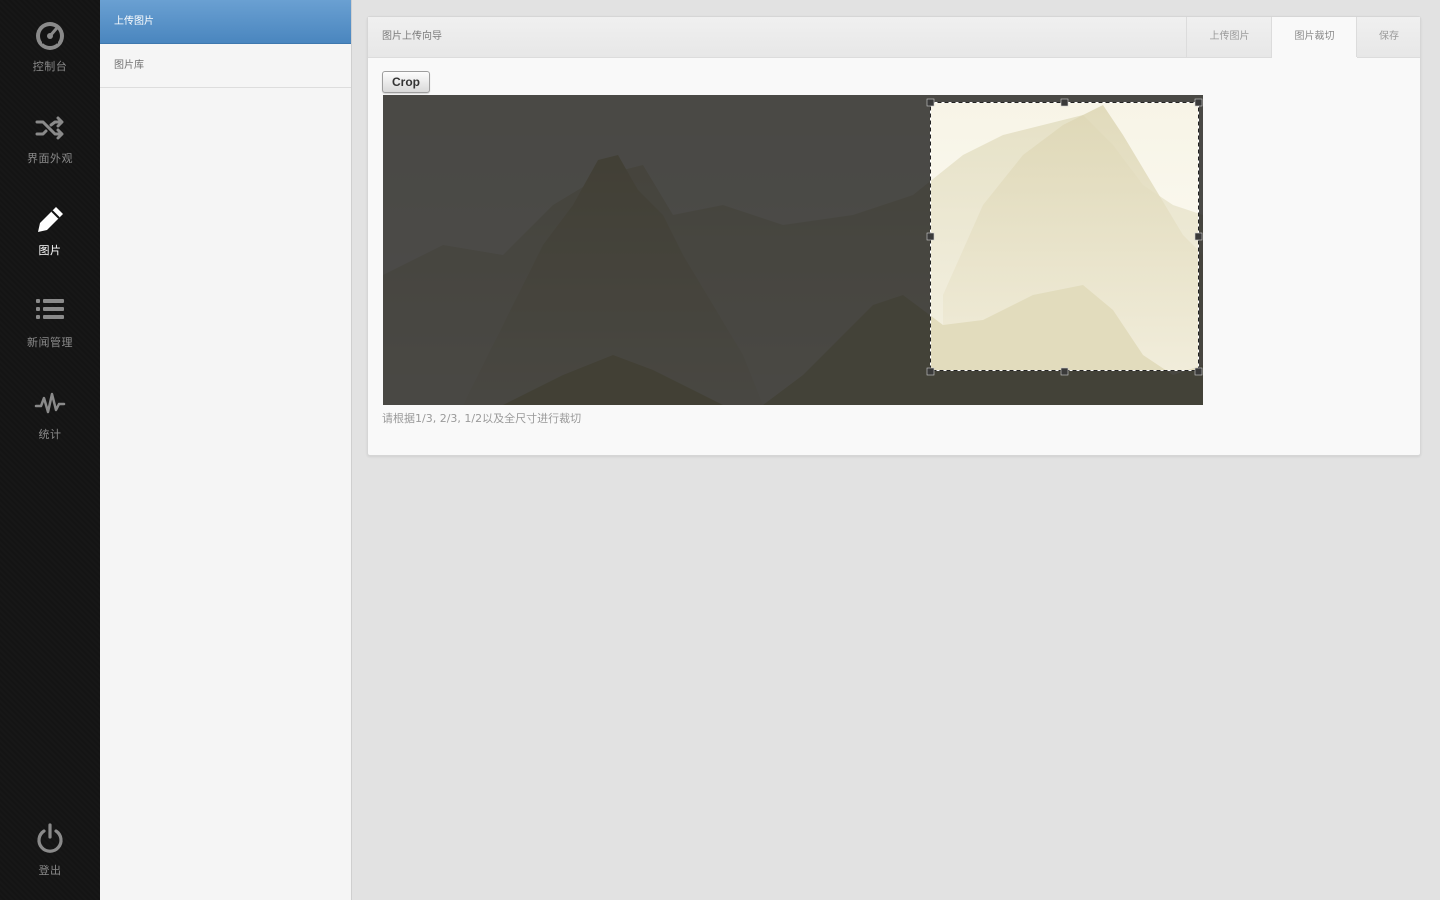 The height and width of the screenshot is (900, 1440). I want to click on nav-label-logout: 登出, so click(50, 870).